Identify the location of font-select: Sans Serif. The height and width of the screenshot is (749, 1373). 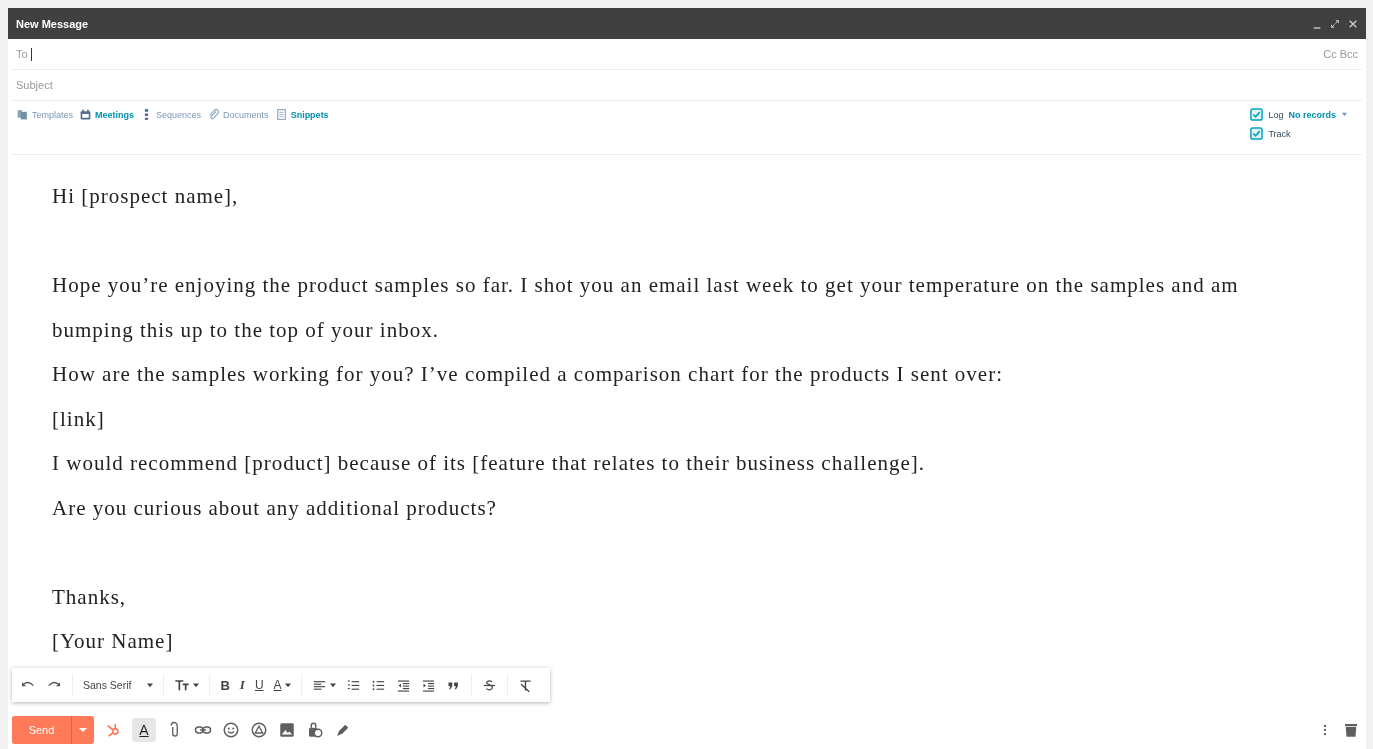
(107, 685).